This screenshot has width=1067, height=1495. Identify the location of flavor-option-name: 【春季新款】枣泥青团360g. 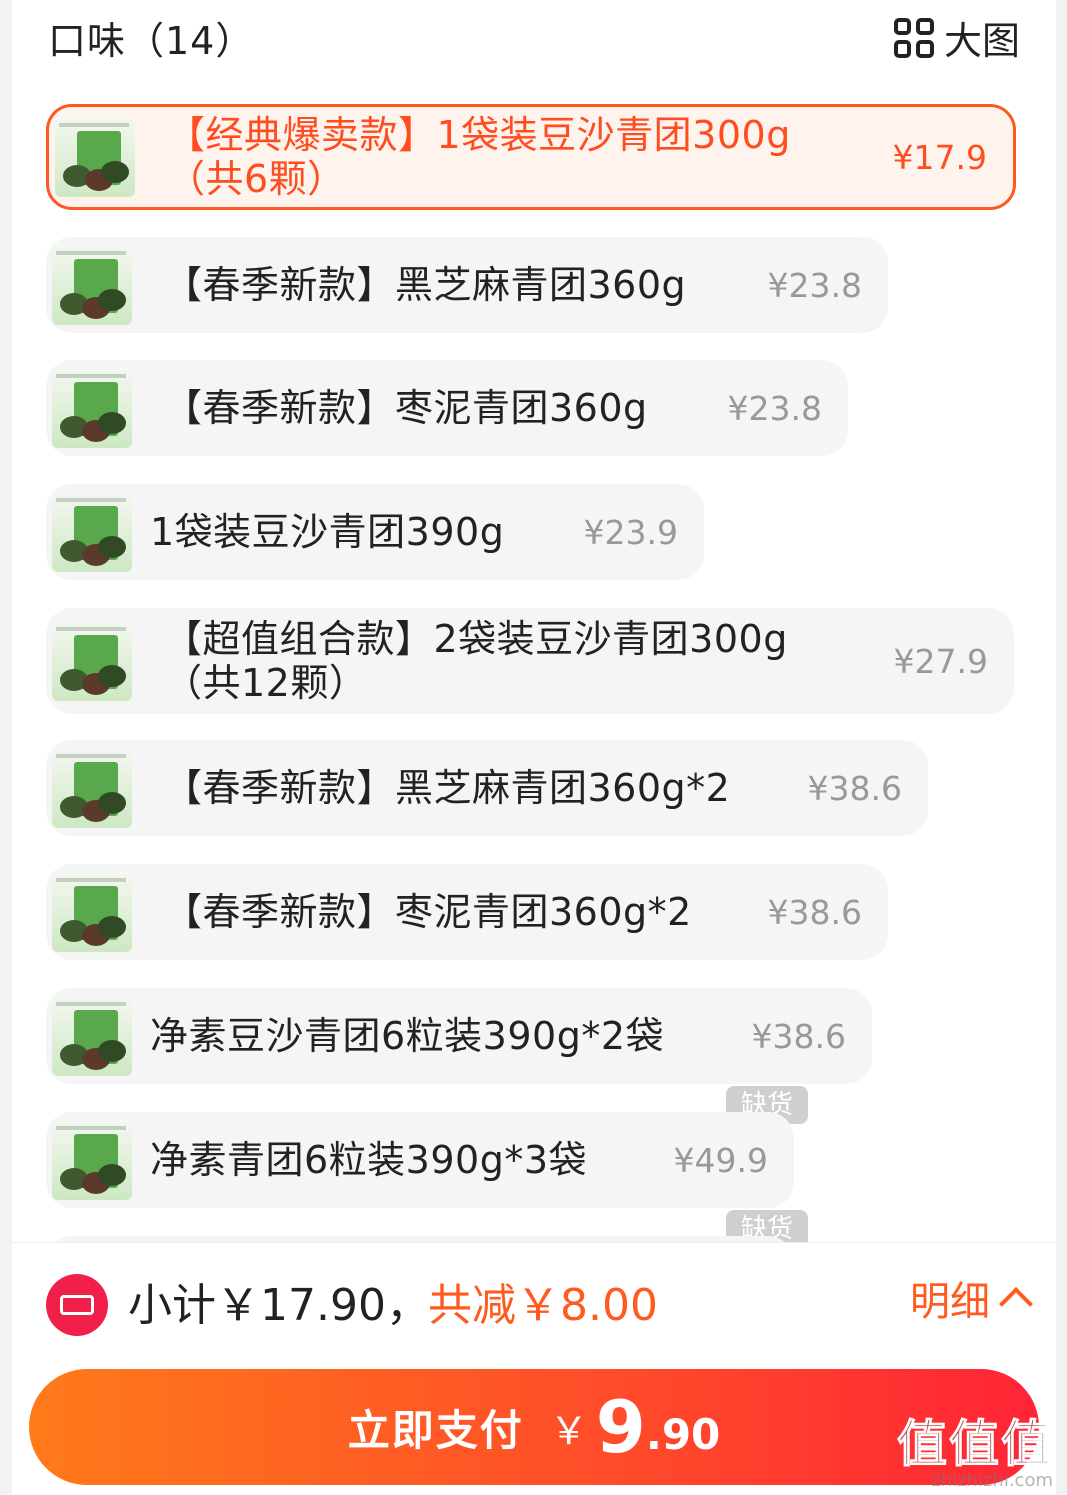
(406, 408).